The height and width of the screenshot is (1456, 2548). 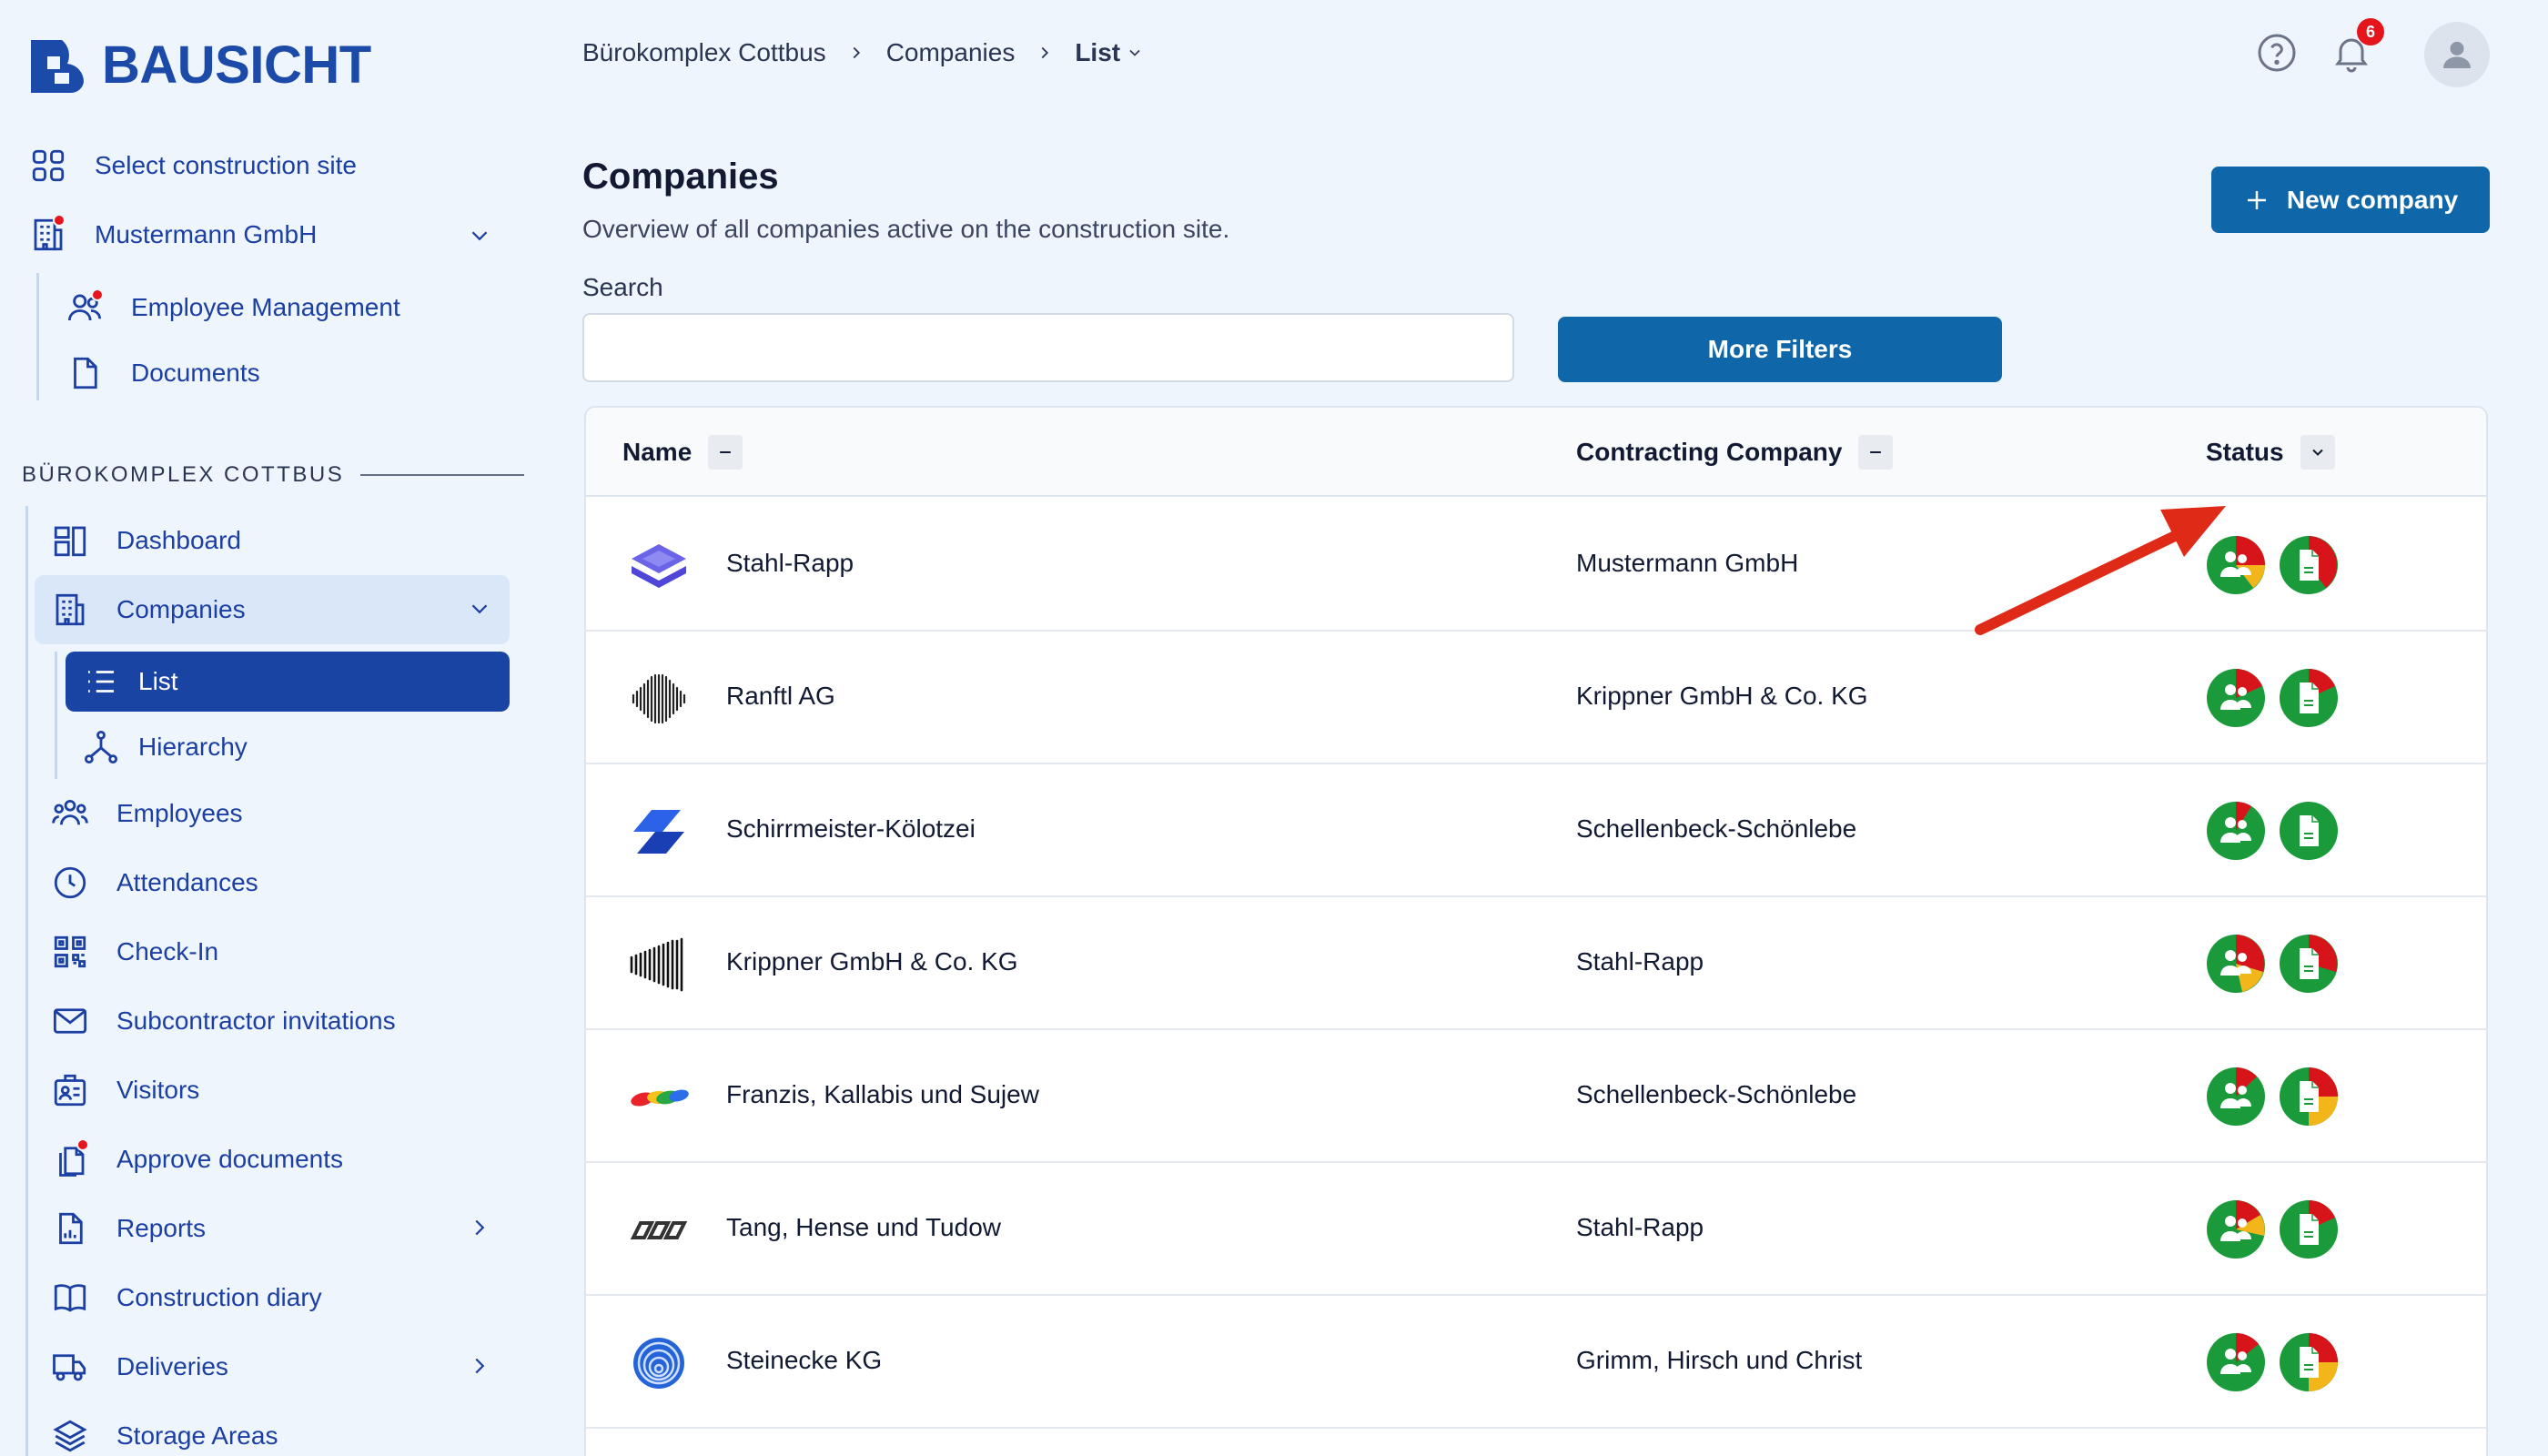 I want to click on column-contracting-company: Contracting Company, so click(x=1735, y=453).